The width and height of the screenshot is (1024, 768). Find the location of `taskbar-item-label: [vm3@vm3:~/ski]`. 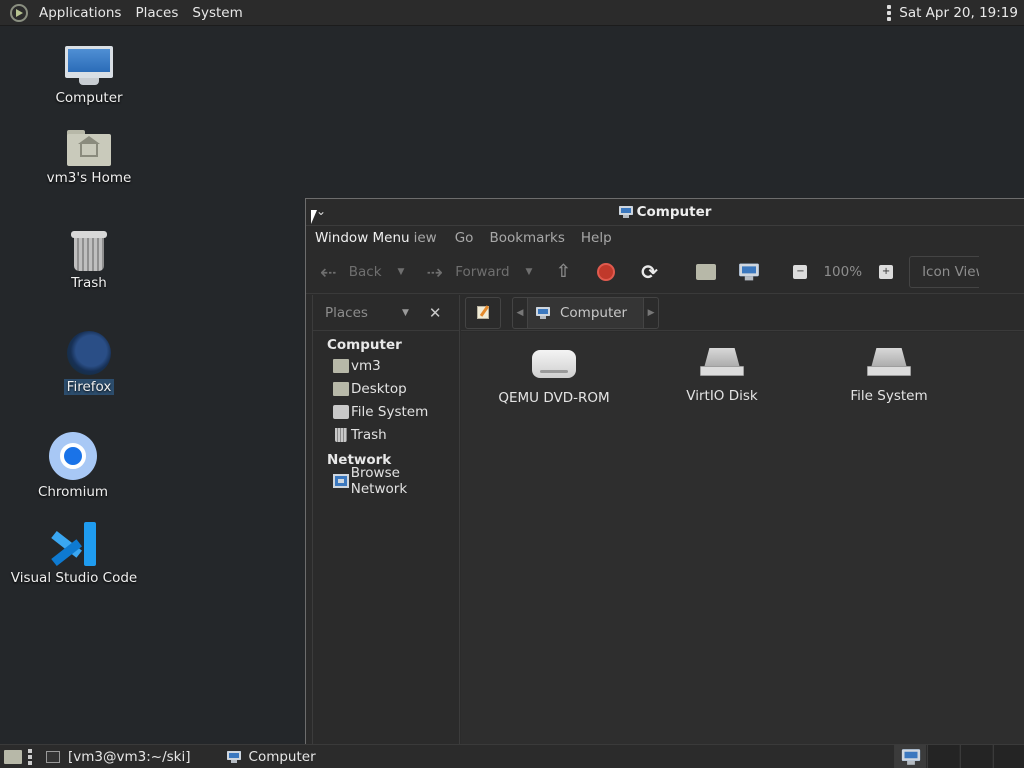

taskbar-item-label: [vm3@vm3:~/ski] is located at coordinates (129, 756).